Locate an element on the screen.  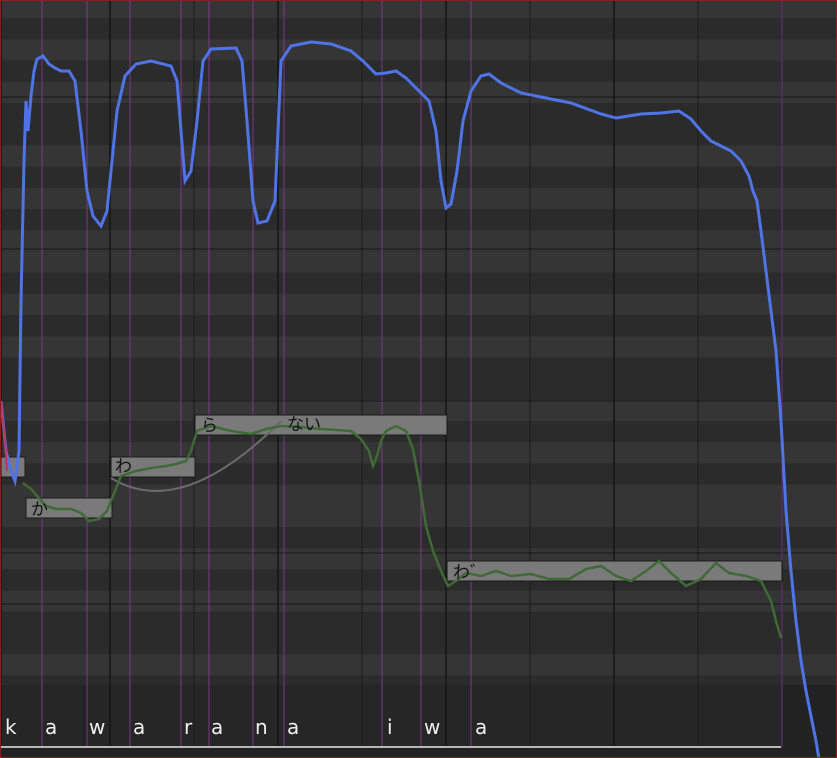
phoneme-label: n is located at coordinates (261, 727).